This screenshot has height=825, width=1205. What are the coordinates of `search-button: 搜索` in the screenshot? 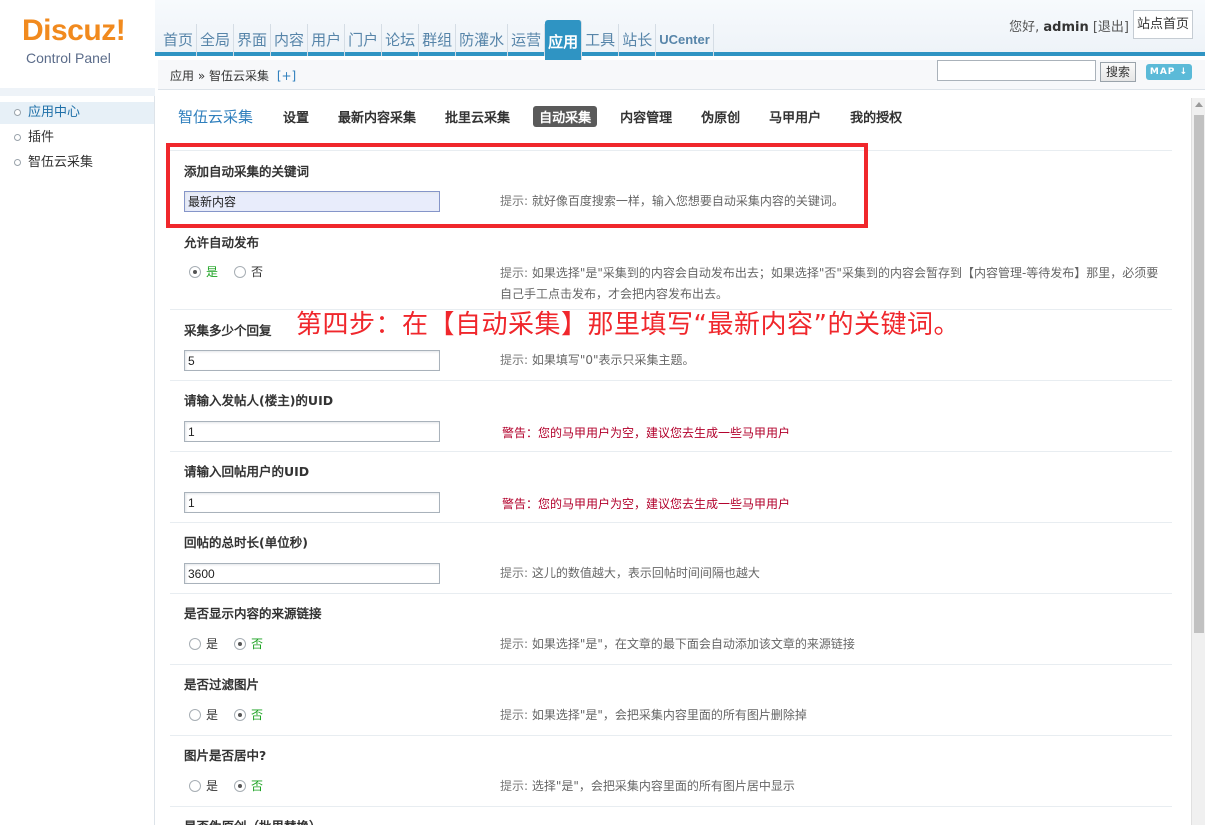 It's located at (1118, 72).